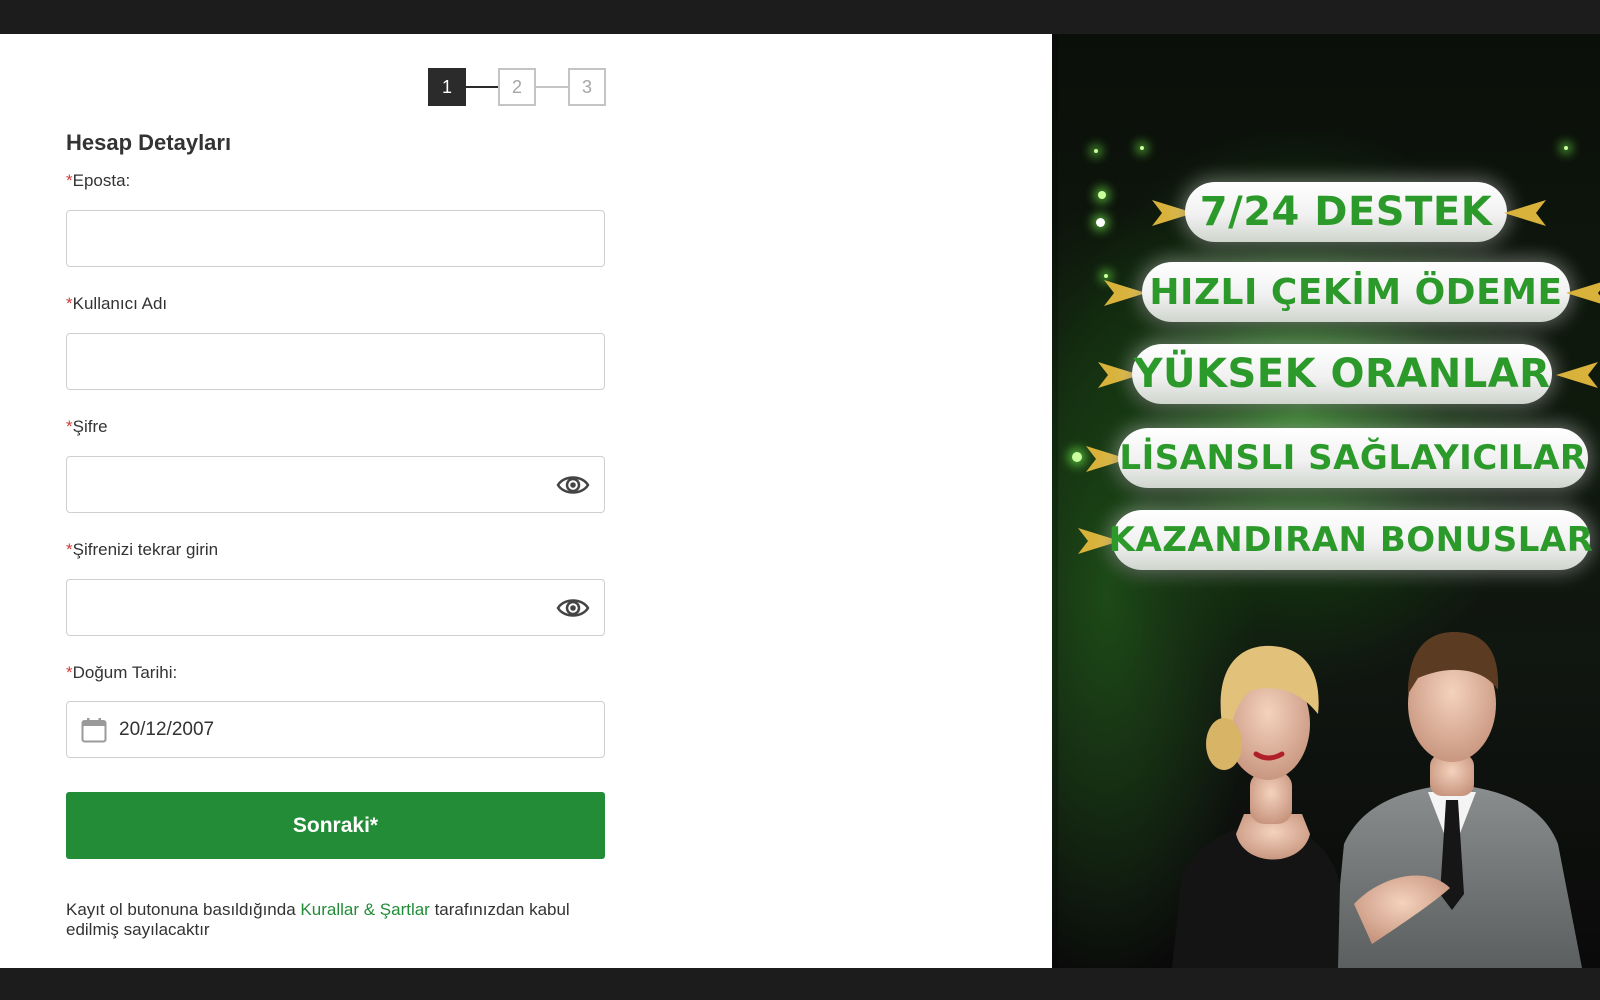  I want to click on step-indicator: 1 2 3, so click(517, 87).